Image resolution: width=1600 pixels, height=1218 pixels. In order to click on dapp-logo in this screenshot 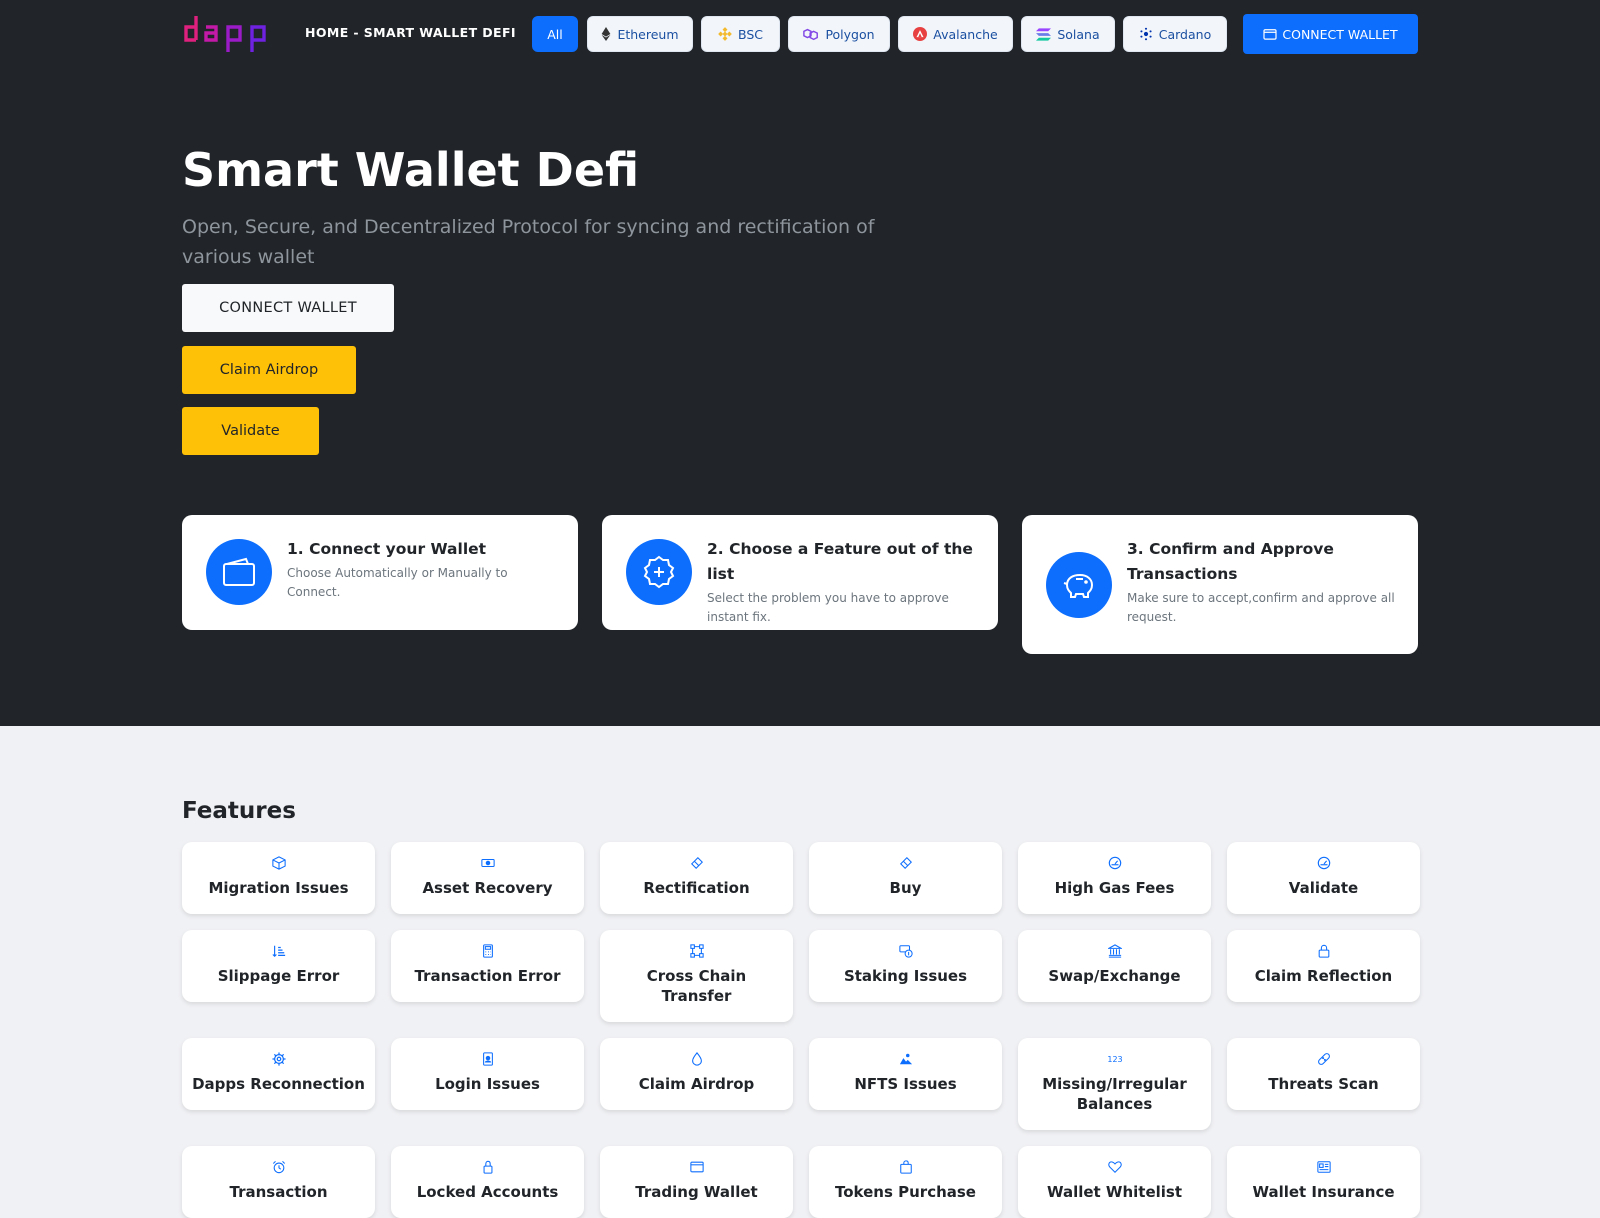, I will do `click(227, 33)`.